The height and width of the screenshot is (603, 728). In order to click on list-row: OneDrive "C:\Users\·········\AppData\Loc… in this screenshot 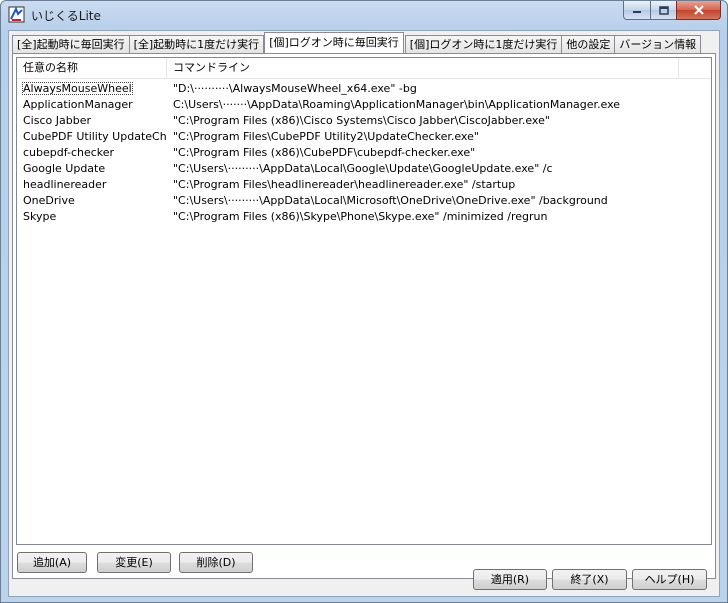, I will do `click(364, 201)`.